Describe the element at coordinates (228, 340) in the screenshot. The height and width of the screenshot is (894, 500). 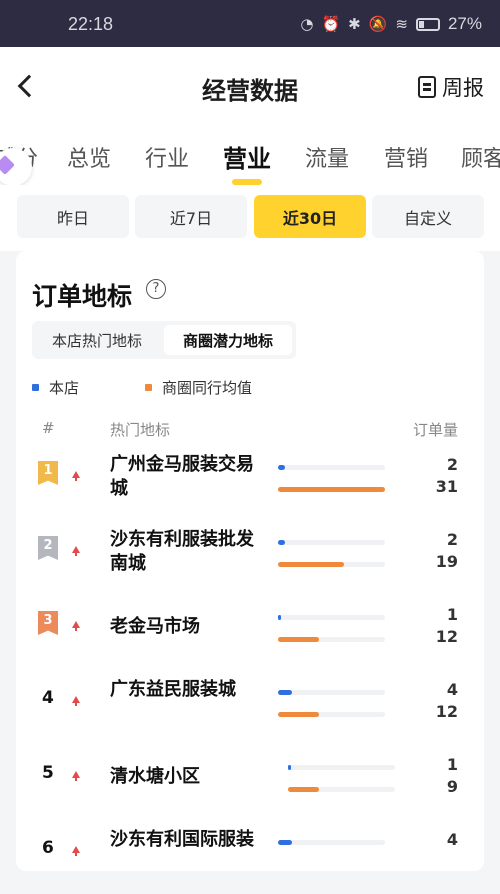
I see `segment-area-landmarks: 商圈潜力地标` at that location.